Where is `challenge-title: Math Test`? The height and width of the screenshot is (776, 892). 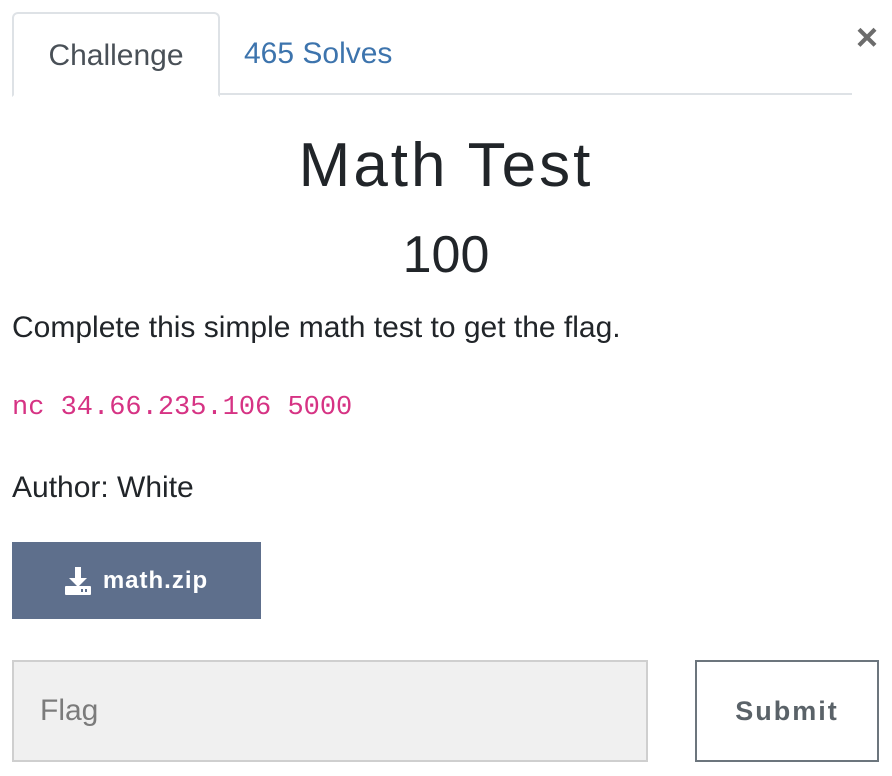 challenge-title: Math Test is located at coordinates (446, 165).